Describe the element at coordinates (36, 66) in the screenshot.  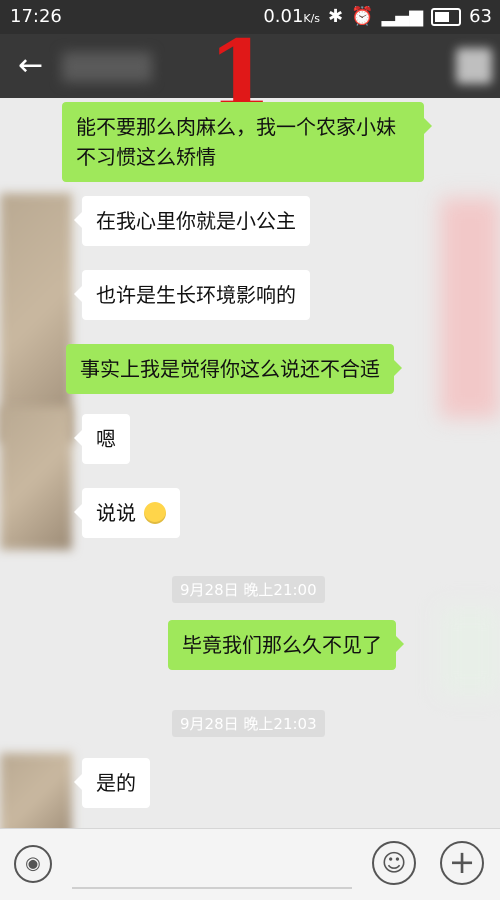
I see `arrow-left-icon: ←` at that location.